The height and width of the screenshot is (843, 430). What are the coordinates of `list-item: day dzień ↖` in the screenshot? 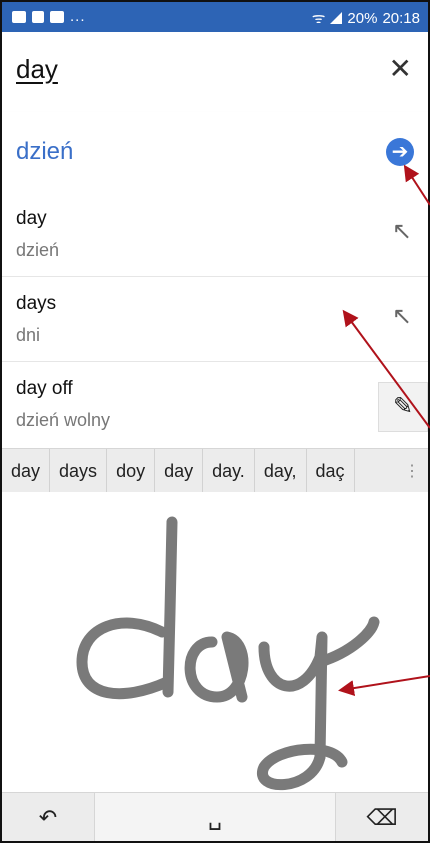 It's located at (215, 234).